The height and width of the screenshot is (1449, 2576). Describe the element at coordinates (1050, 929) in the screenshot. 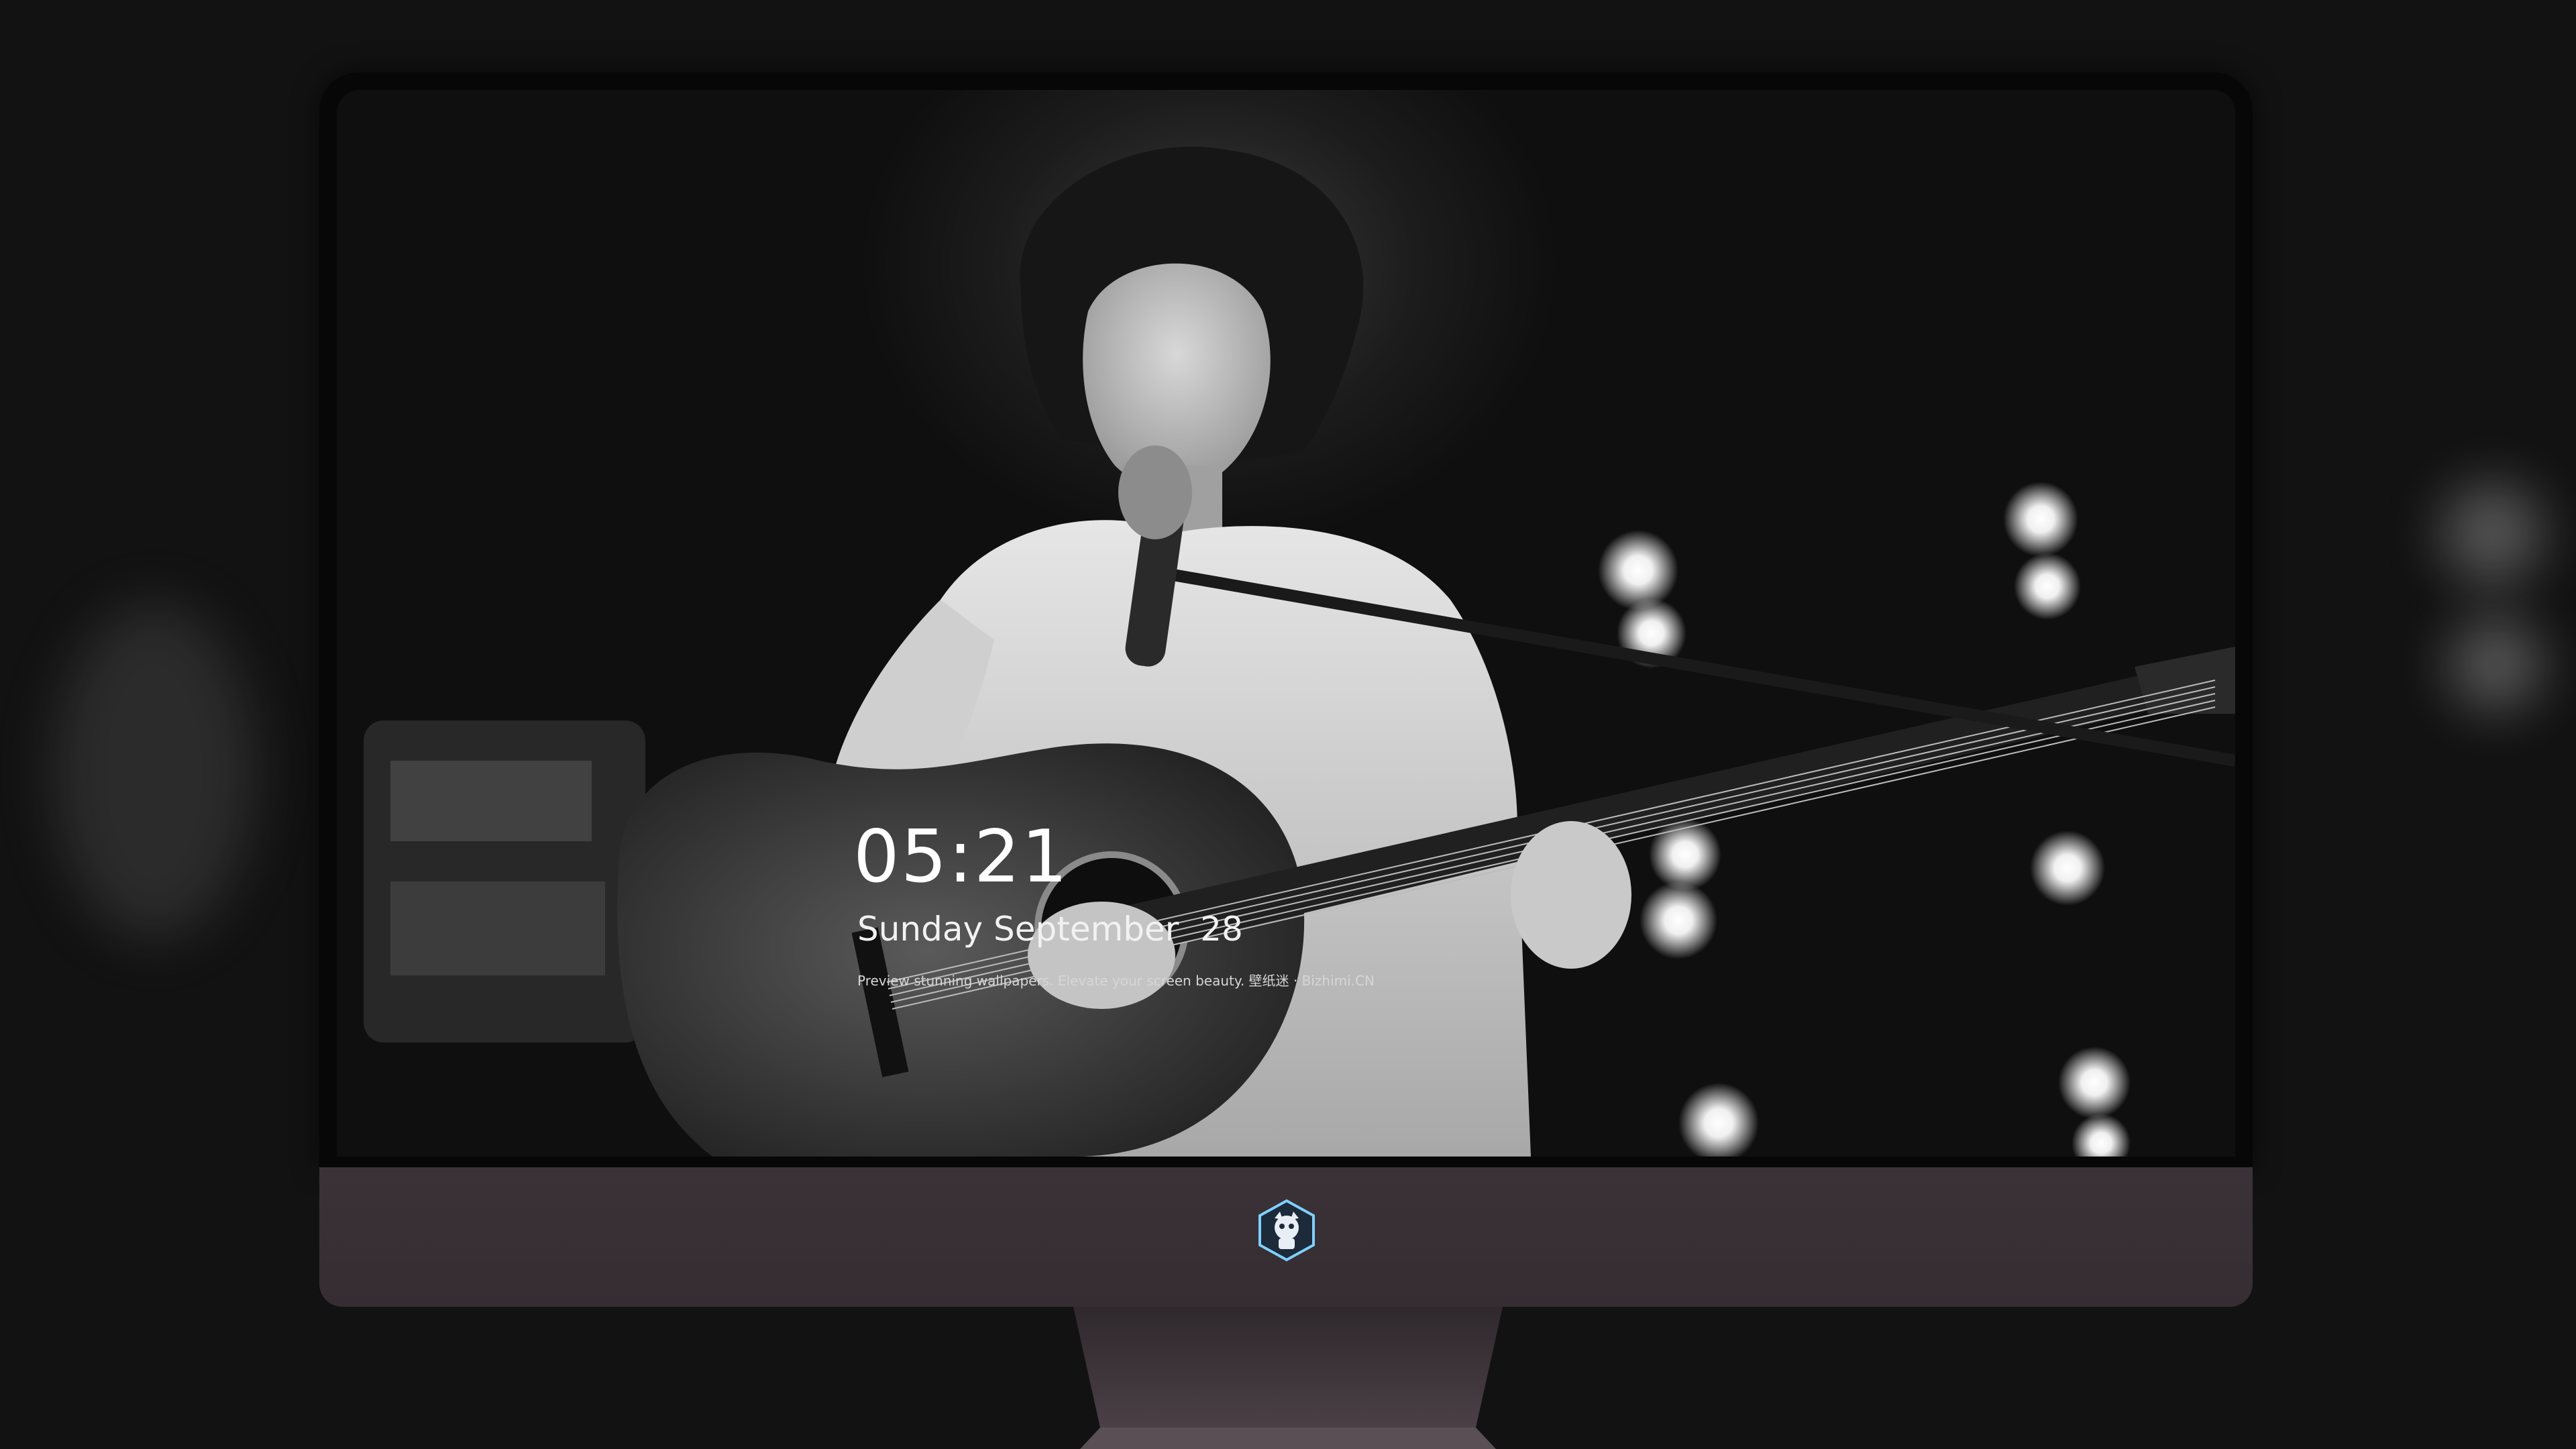

I see `lock-screen-date: Sunday September 28` at that location.